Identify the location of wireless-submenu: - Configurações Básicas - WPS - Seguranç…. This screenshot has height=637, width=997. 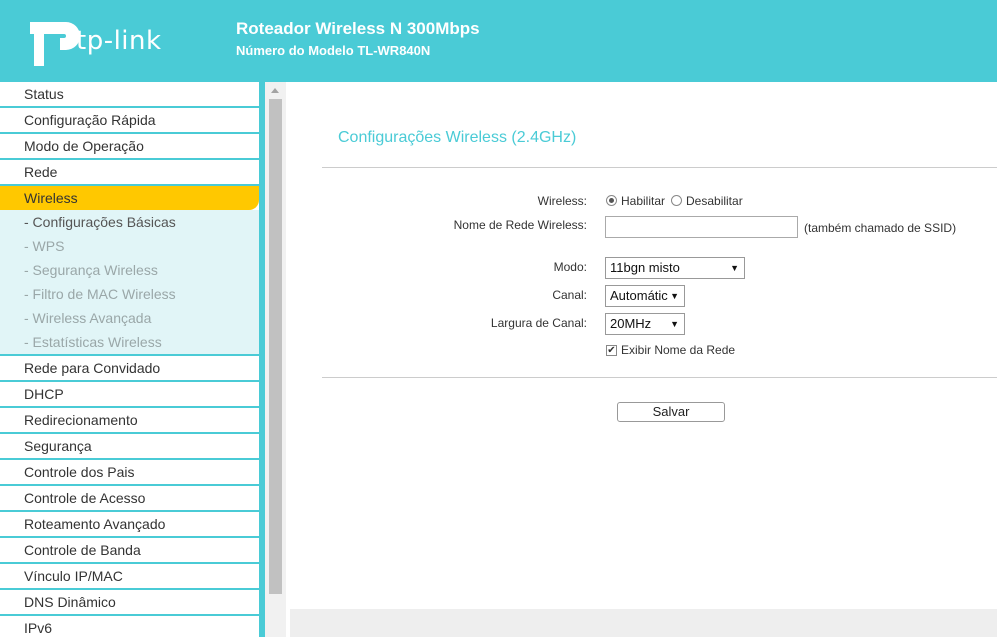
(129, 283).